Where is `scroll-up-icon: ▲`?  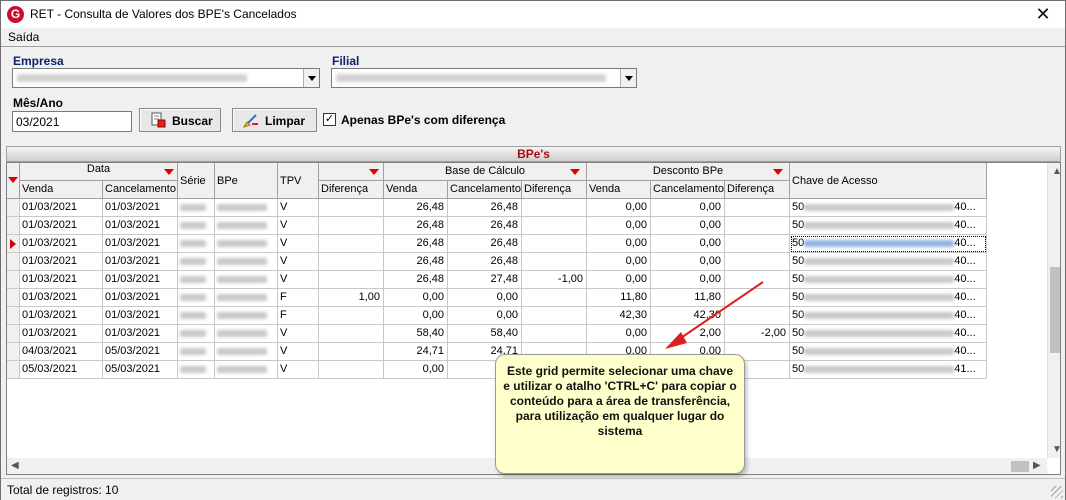 scroll-up-icon: ▲ is located at coordinates (1056, 171).